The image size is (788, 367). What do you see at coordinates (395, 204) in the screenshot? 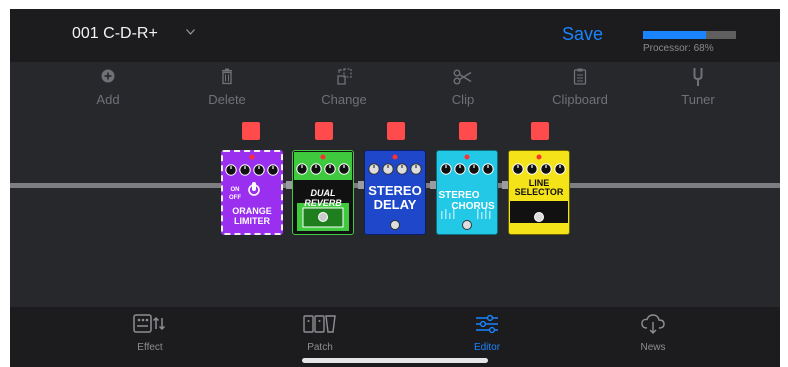
I see `pedal-name-line2: DELAY` at bounding box center [395, 204].